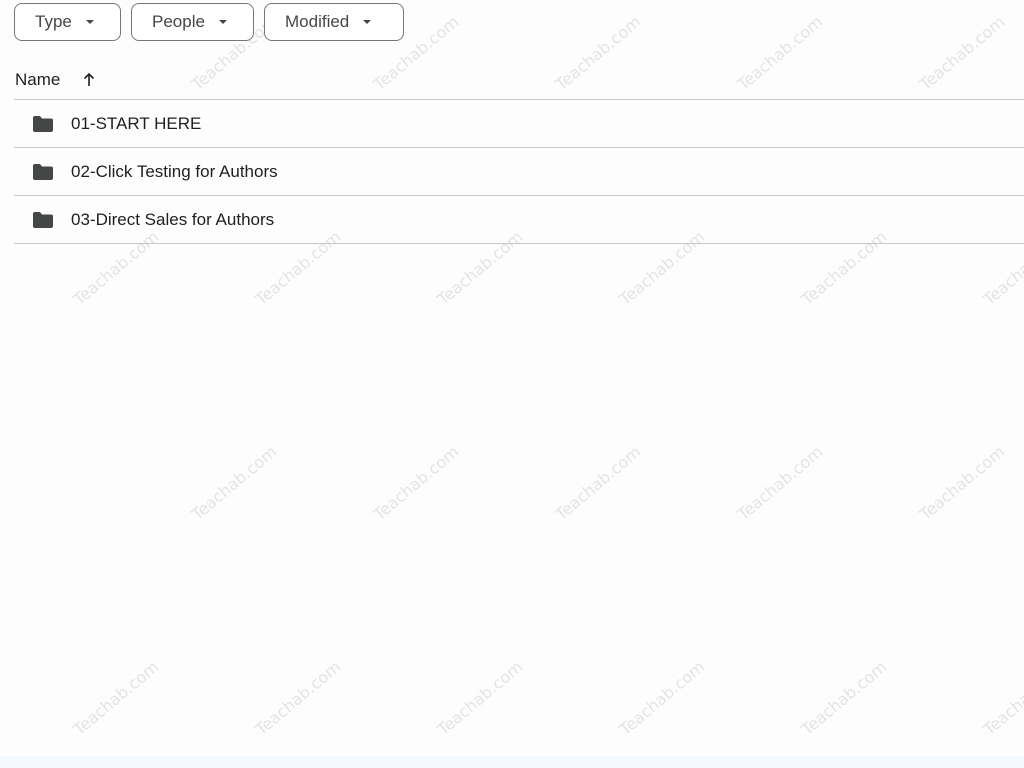 The width and height of the screenshot is (1024, 768). Describe the element at coordinates (174, 171) in the screenshot. I see `list-item-label: 02-Click Testing for Authors` at that location.